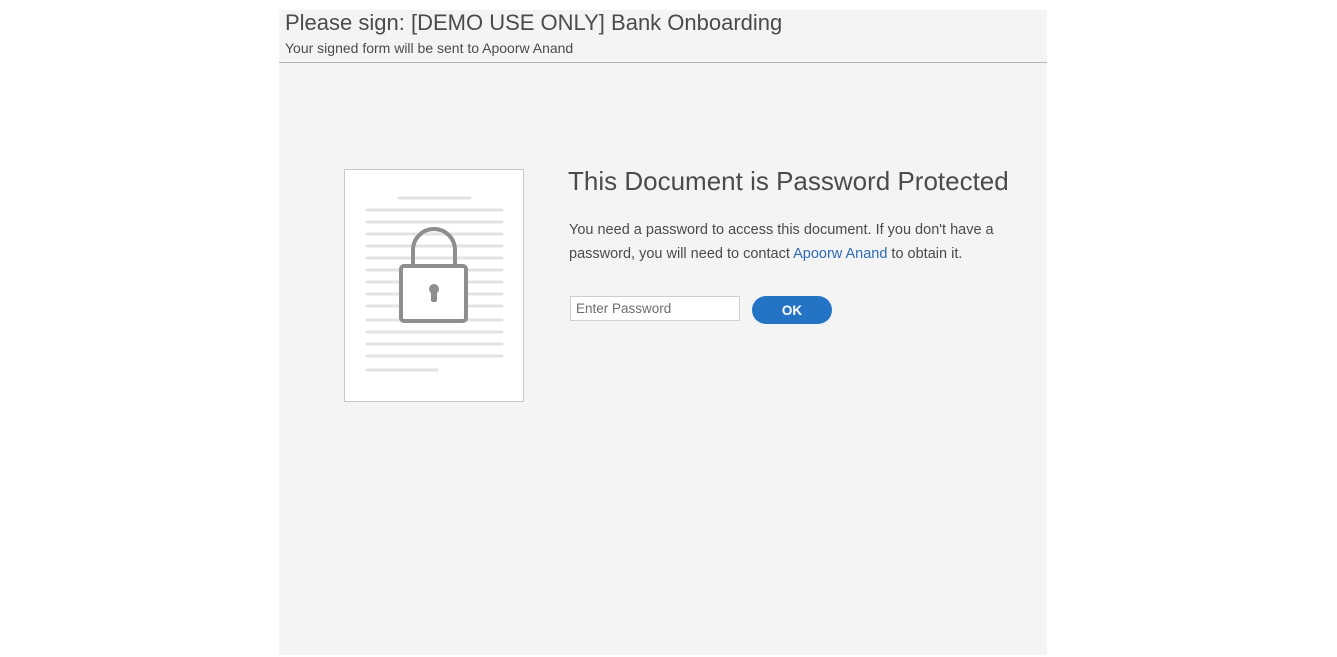  What do you see at coordinates (655, 308) in the screenshot?
I see `password-input` at bounding box center [655, 308].